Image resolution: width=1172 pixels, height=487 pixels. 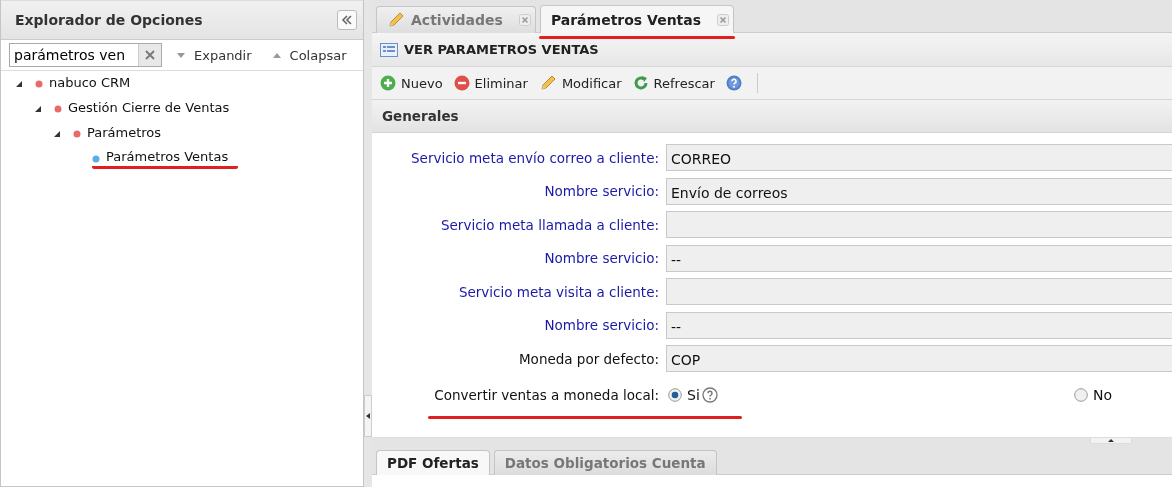 I want to click on input-field: Envío de correos, so click(x=919, y=191).